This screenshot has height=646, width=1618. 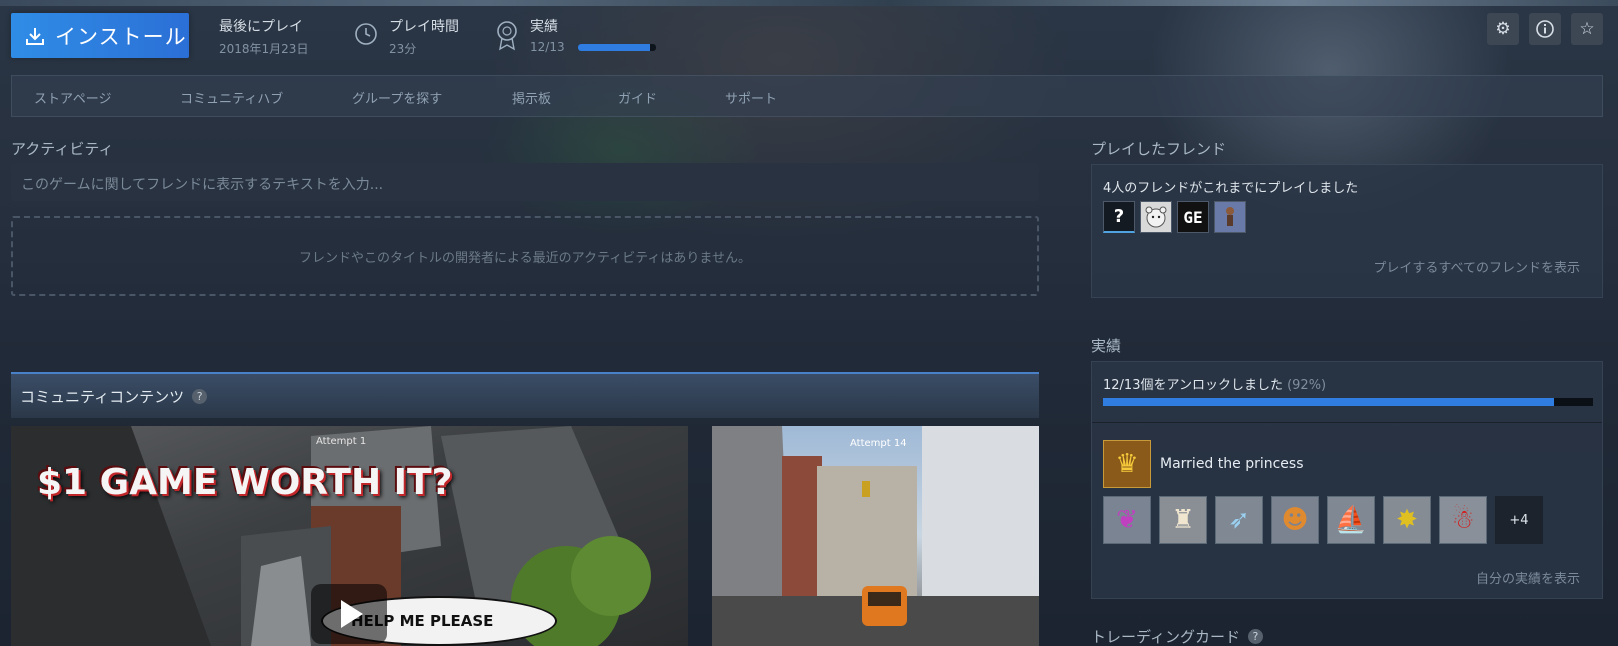 I want to click on street-scene-art, so click(x=875, y=536).